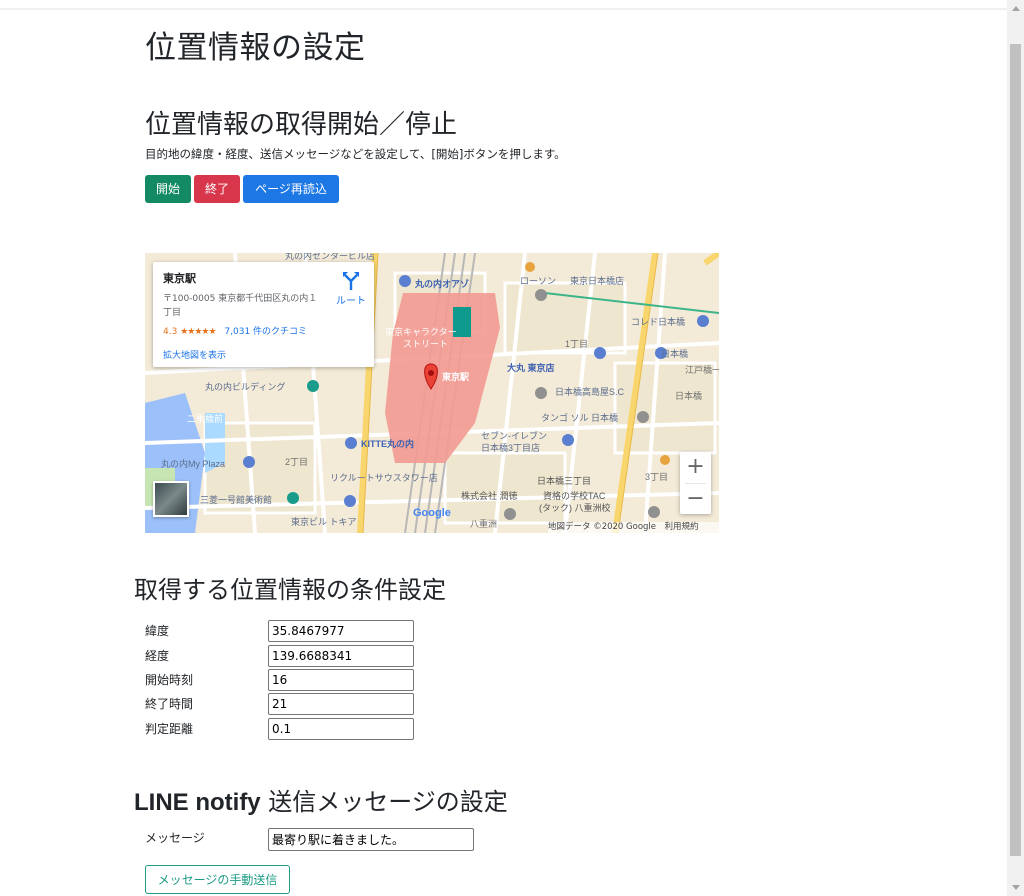  What do you see at coordinates (351, 281) in the screenshot?
I see `directions-icon` at bounding box center [351, 281].